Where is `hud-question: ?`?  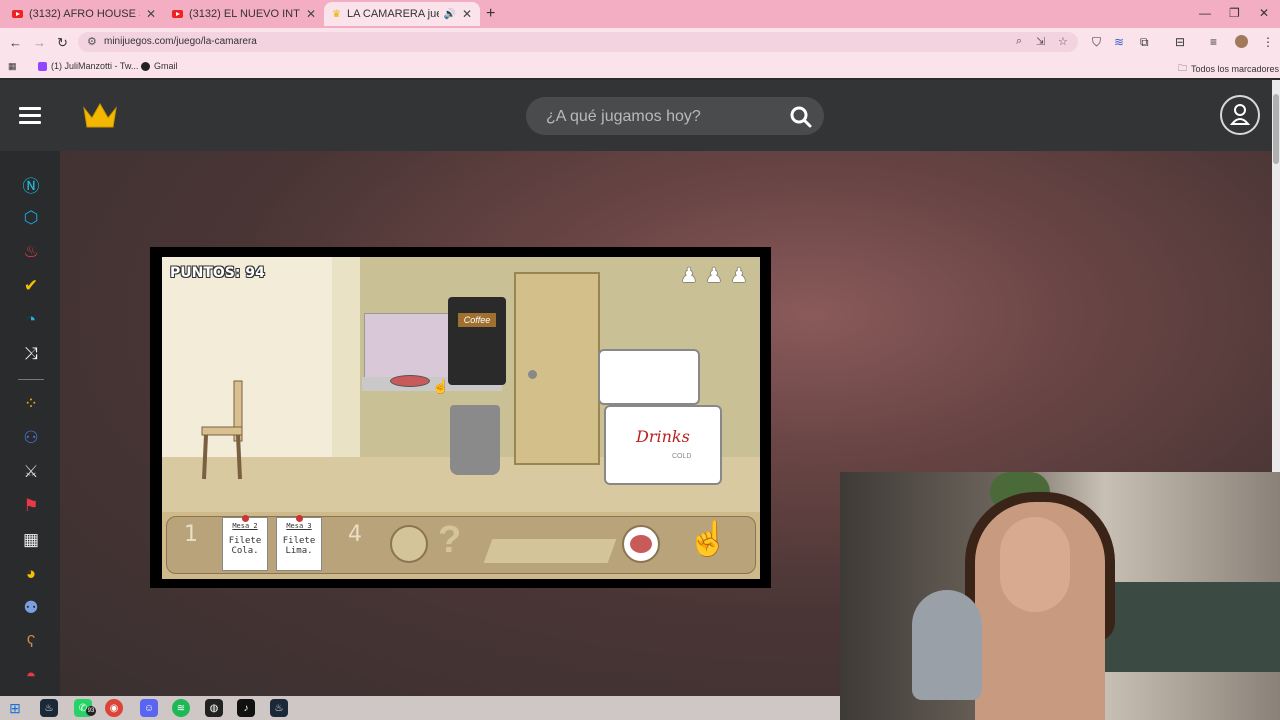 hud-question: ? is located at coordinates (449, 540).